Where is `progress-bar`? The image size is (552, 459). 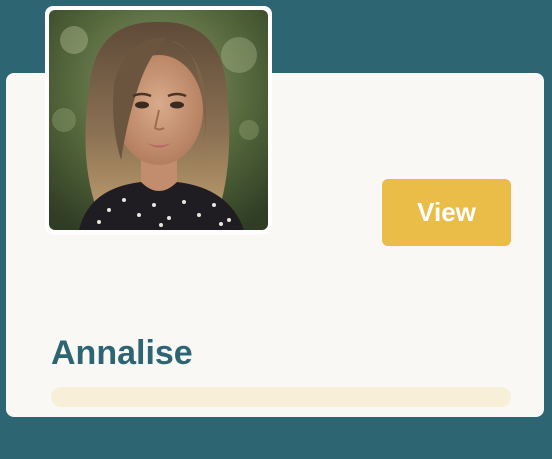
progress-bar is located at coordinates (281, 397).